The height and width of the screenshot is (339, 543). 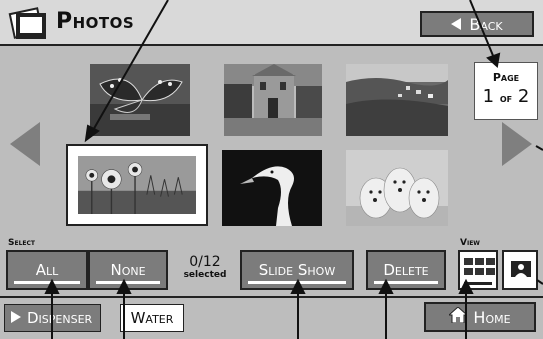 What do you see at coordinates (488, 96) in the screenshot?
I see `page-current: 1` at bounding box center [488, 96].